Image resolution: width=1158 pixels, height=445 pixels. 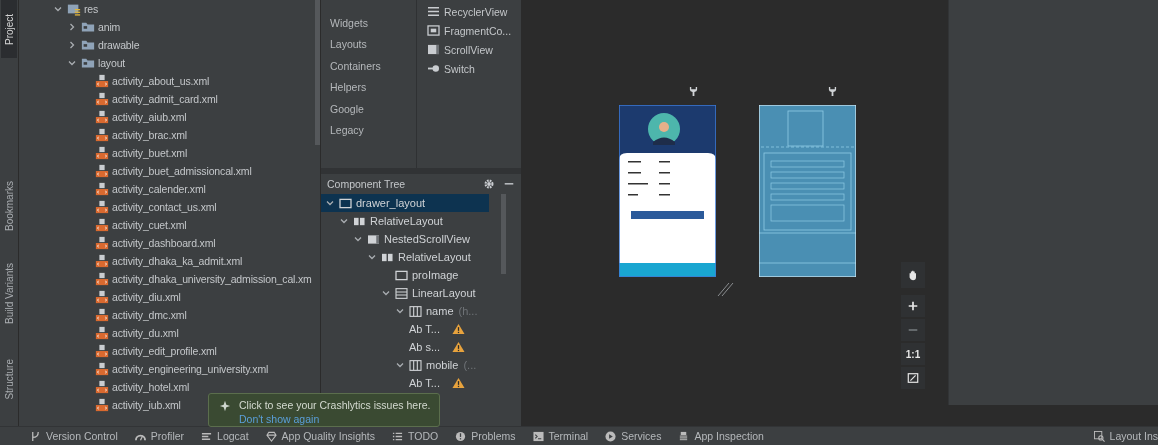 I want to click on tool-window-button: Terminal, so click(x=560, y=436).